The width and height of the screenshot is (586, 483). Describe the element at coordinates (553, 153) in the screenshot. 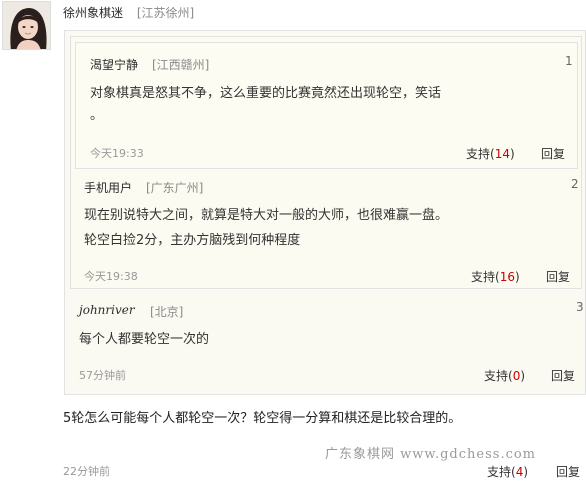

I see `quote-1-reply-button: 回复` at that location.